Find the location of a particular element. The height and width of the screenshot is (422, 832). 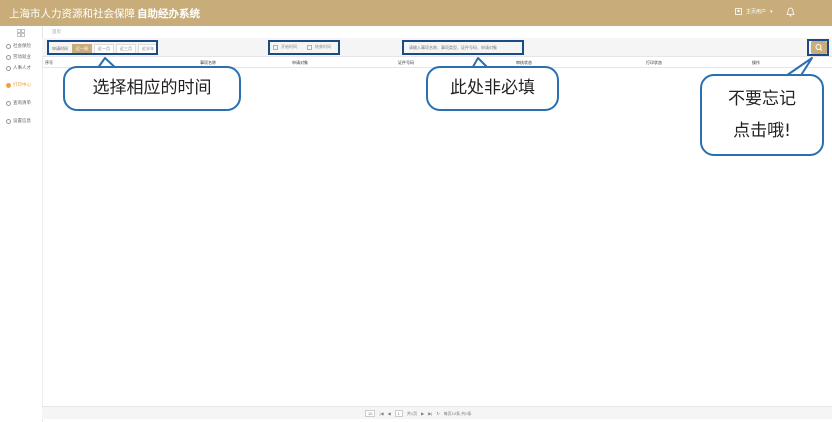

callout-optional: 此处非必填 is located at coordinates (492, 88).